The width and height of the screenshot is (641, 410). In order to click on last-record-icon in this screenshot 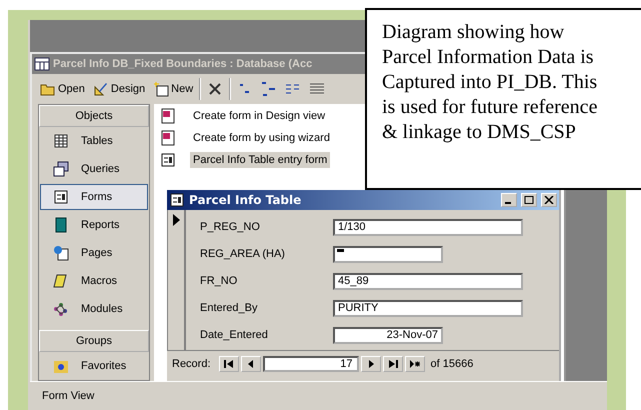, I will do `click(393, 364)`.